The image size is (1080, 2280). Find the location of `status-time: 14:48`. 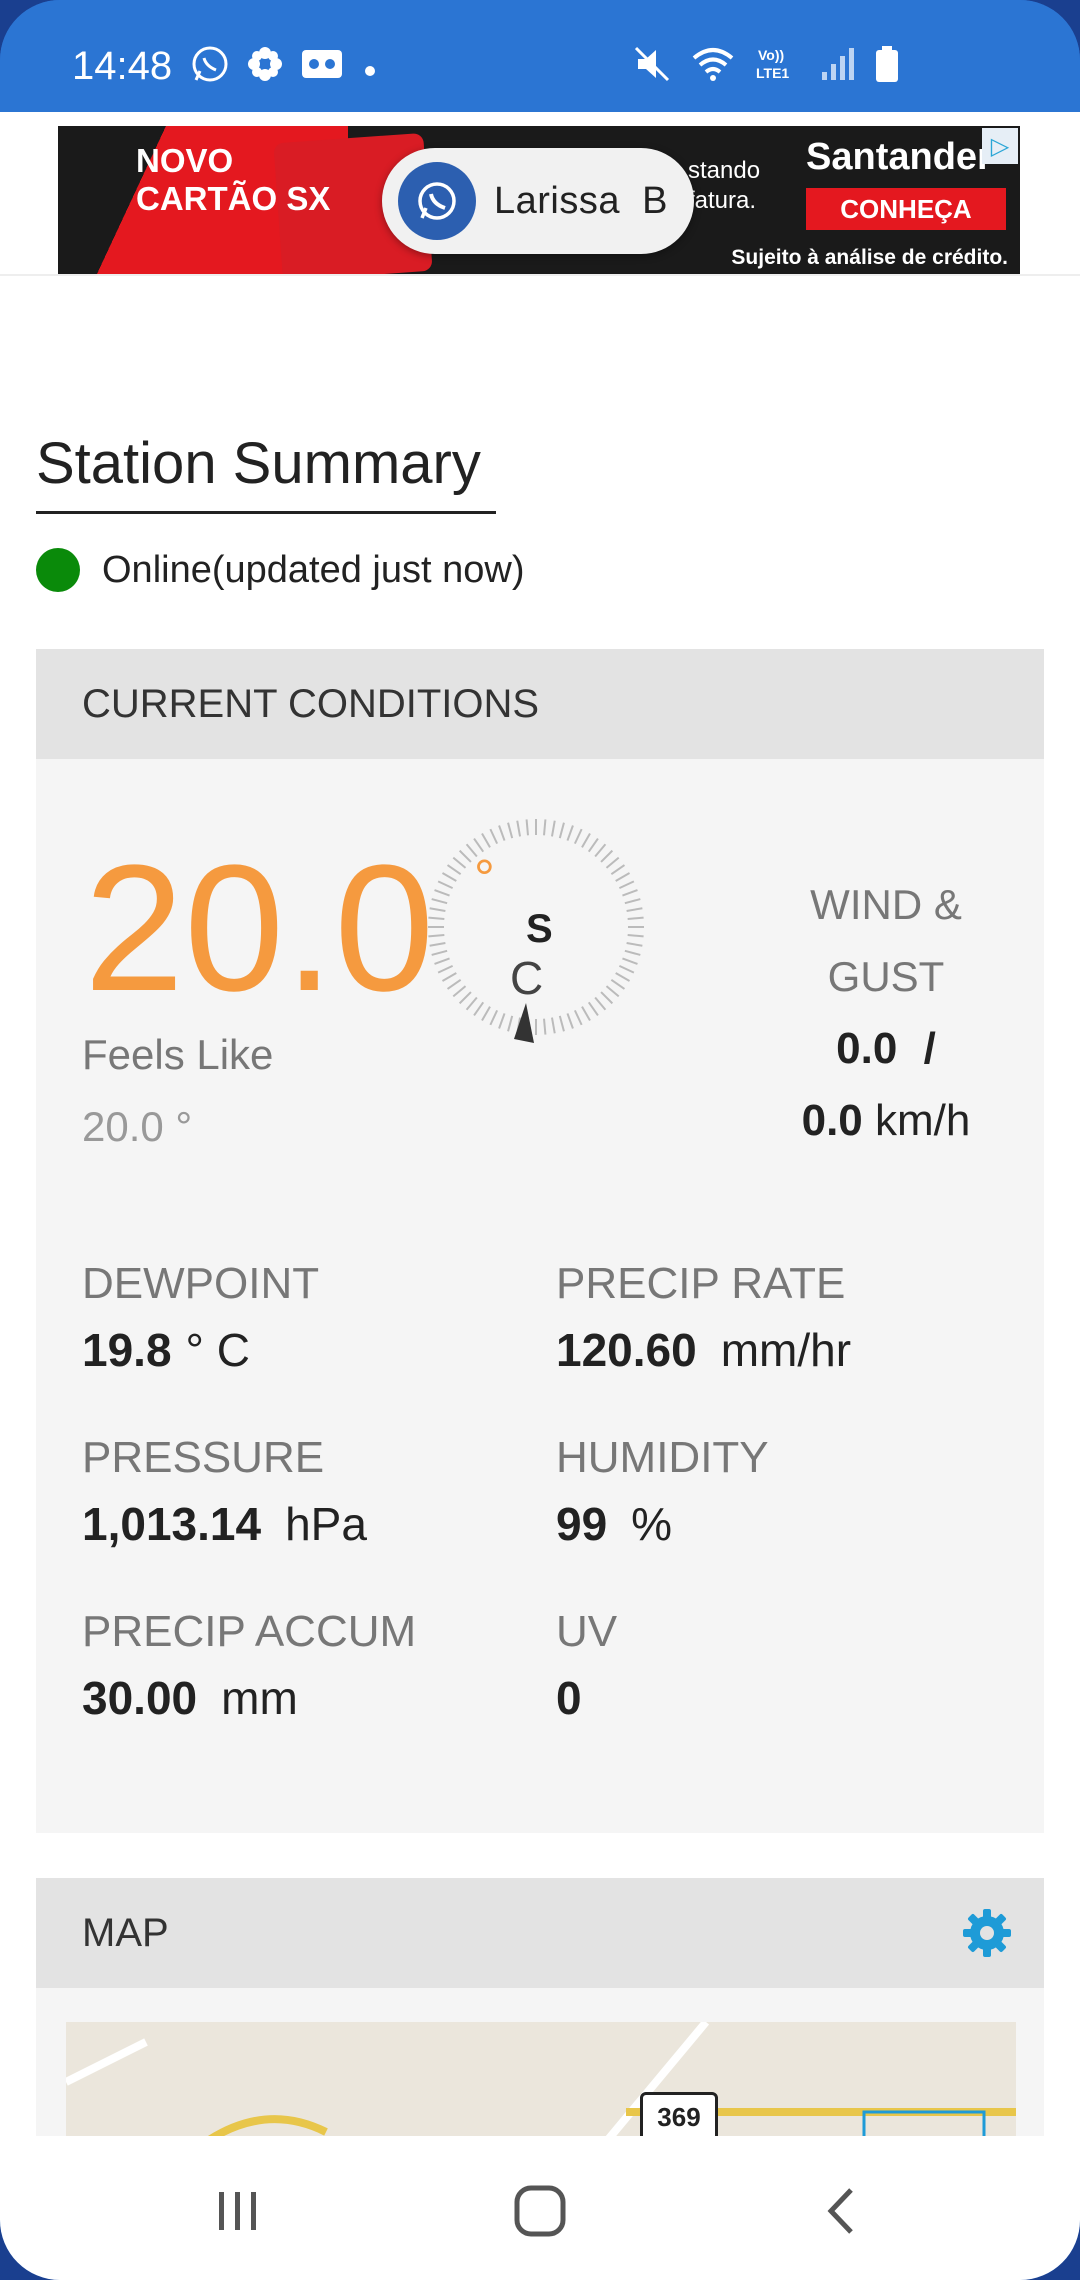

status-time: 14:48 is located at coordinates (122, 66).